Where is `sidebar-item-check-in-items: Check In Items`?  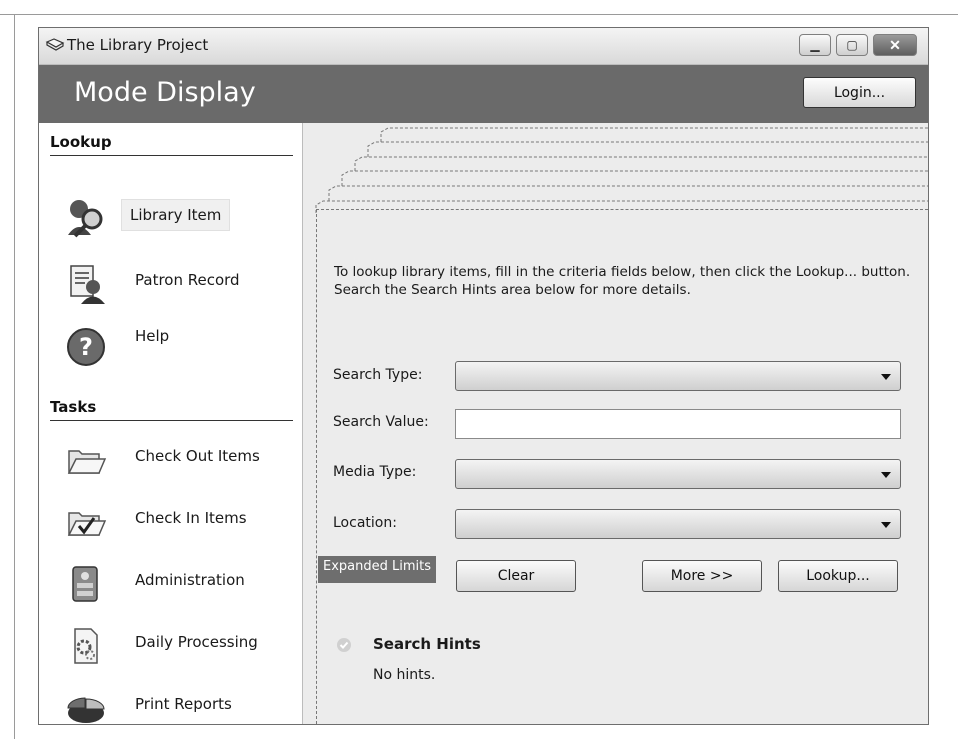 sidebar-item-check-in-items: Check In Items is located at coordinates (170, 521).